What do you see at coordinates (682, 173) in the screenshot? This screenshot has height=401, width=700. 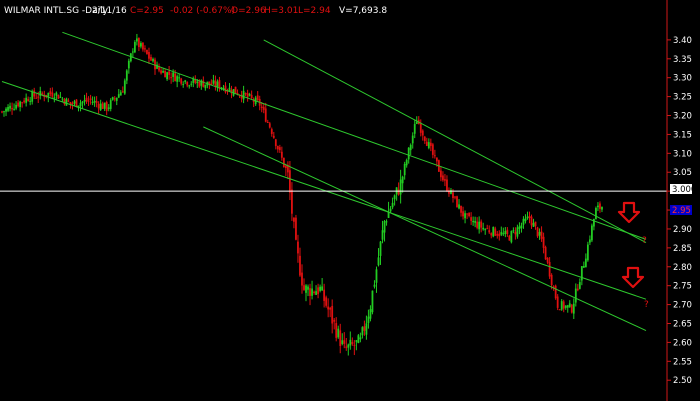 I see `price-tick-label: 3.05` at bounding box center [682, 173].